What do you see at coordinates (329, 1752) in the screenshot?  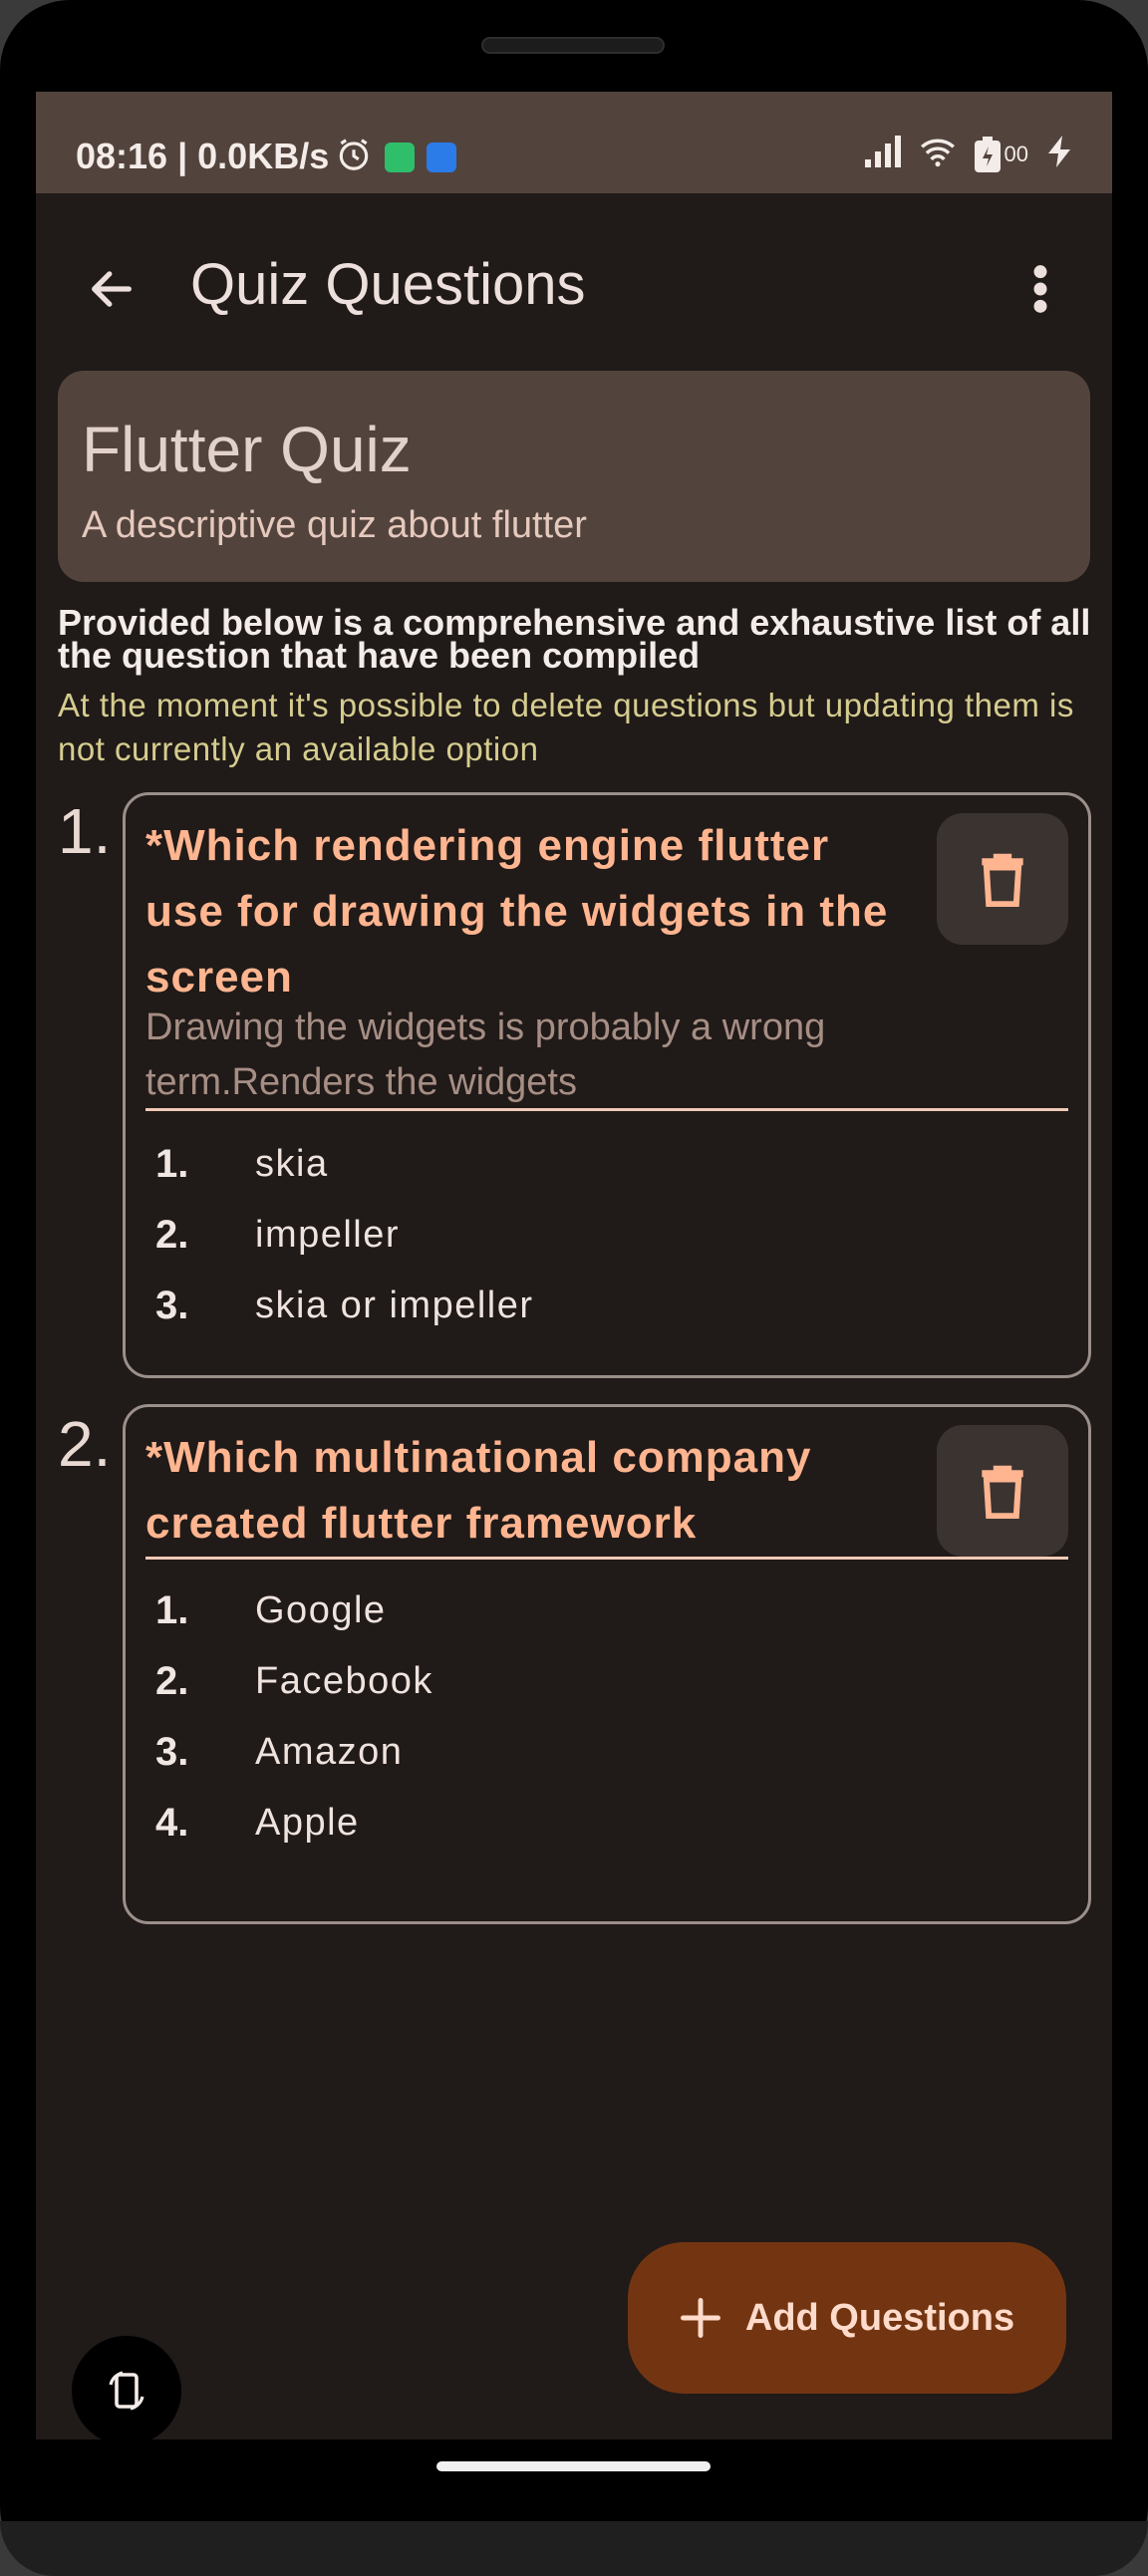 I see `option-label: Amazon` at bounding box center [329, 1752].